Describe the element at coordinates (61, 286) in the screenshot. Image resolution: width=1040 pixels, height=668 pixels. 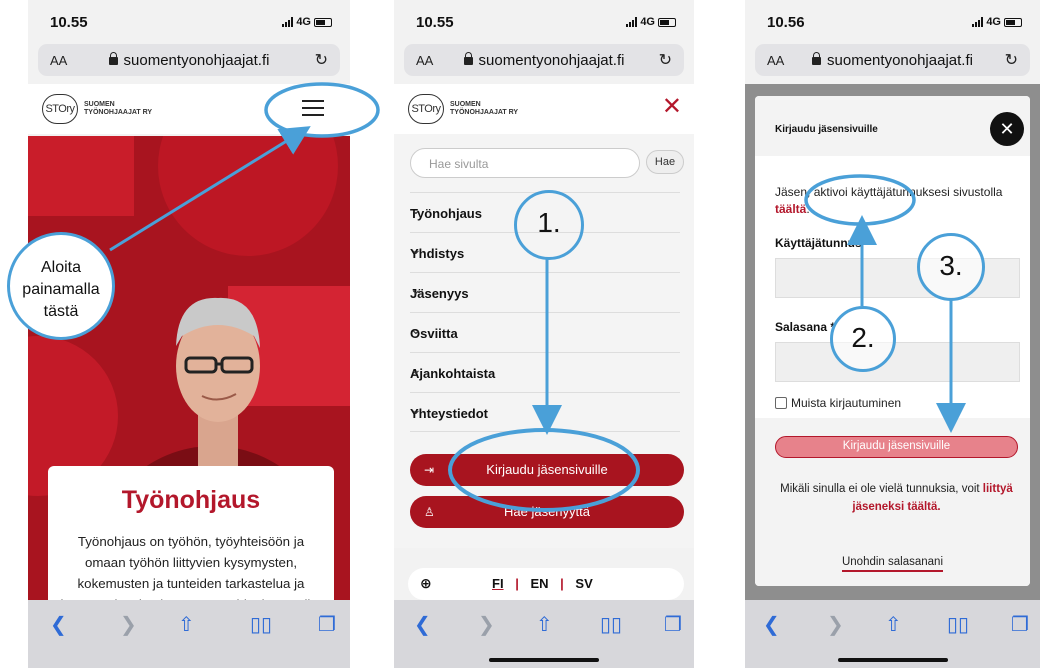
I see `annotation-callout-start: Aloita painamalla tästä` at that location.